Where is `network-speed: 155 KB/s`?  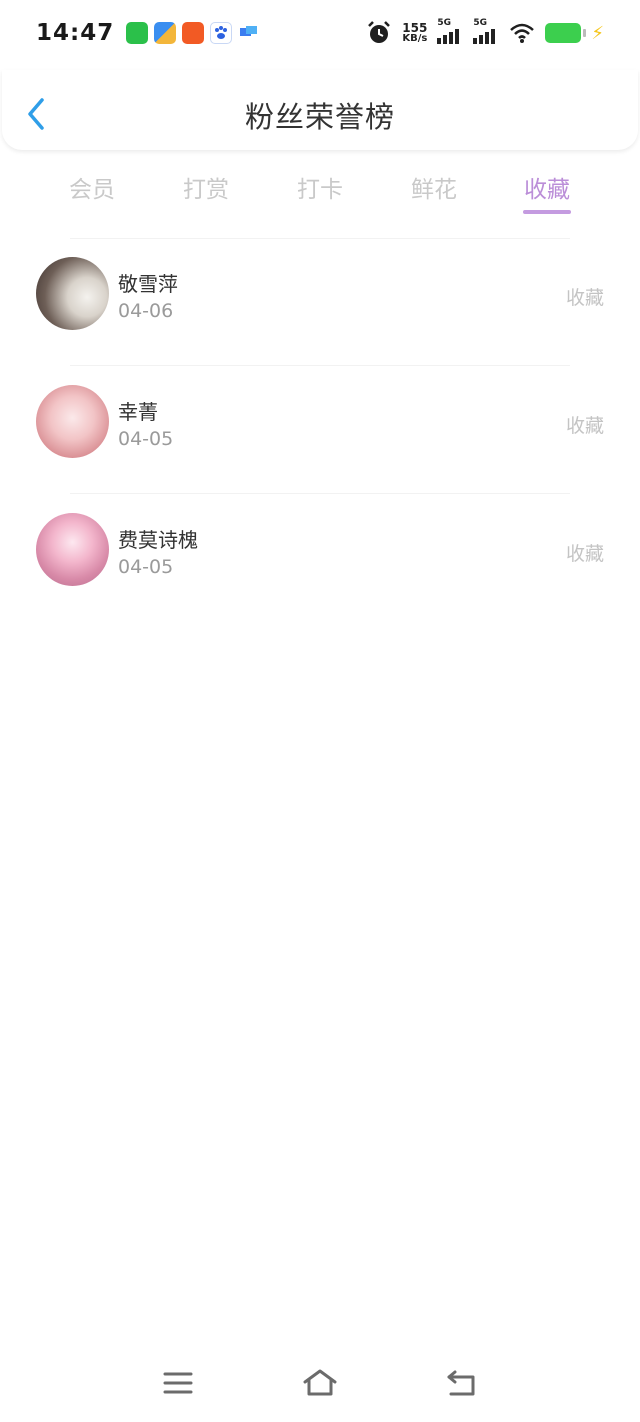 network-speed: 155 KB/s is located at coordinates (414, 33).